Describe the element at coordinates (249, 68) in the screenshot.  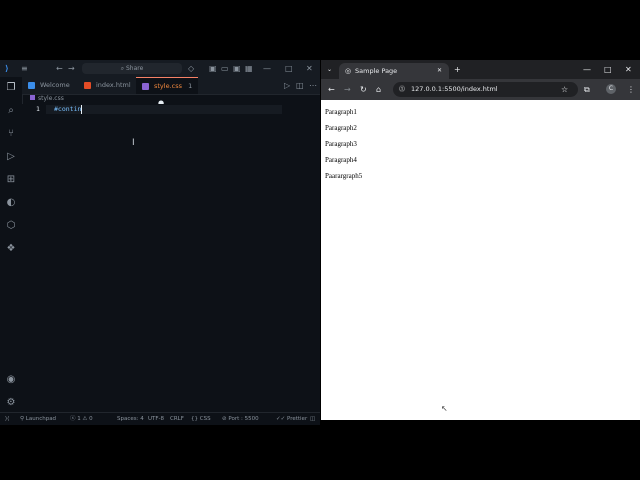
I see `customize-layout-icon: ▦` at that location.